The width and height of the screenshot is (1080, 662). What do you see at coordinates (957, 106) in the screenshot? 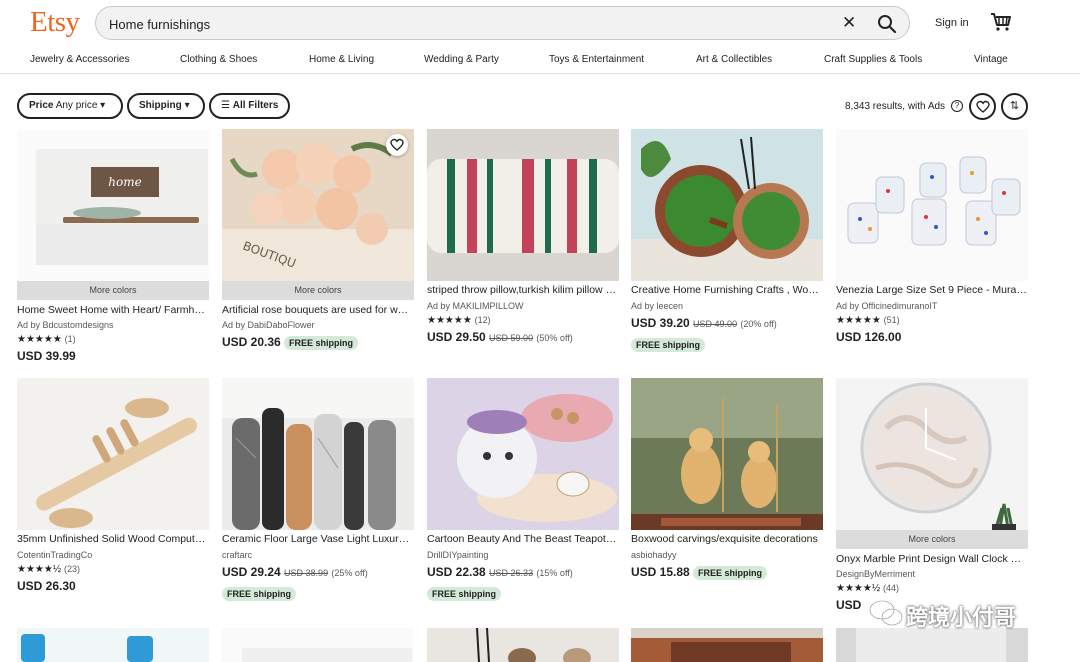
I see `help-icon: ?` at bounding box center [957, 106].